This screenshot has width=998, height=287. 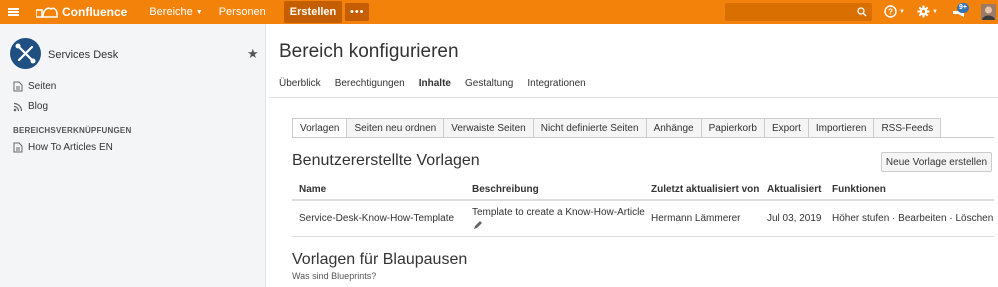 I want to click on space-logo, so click(x=25, y=53).